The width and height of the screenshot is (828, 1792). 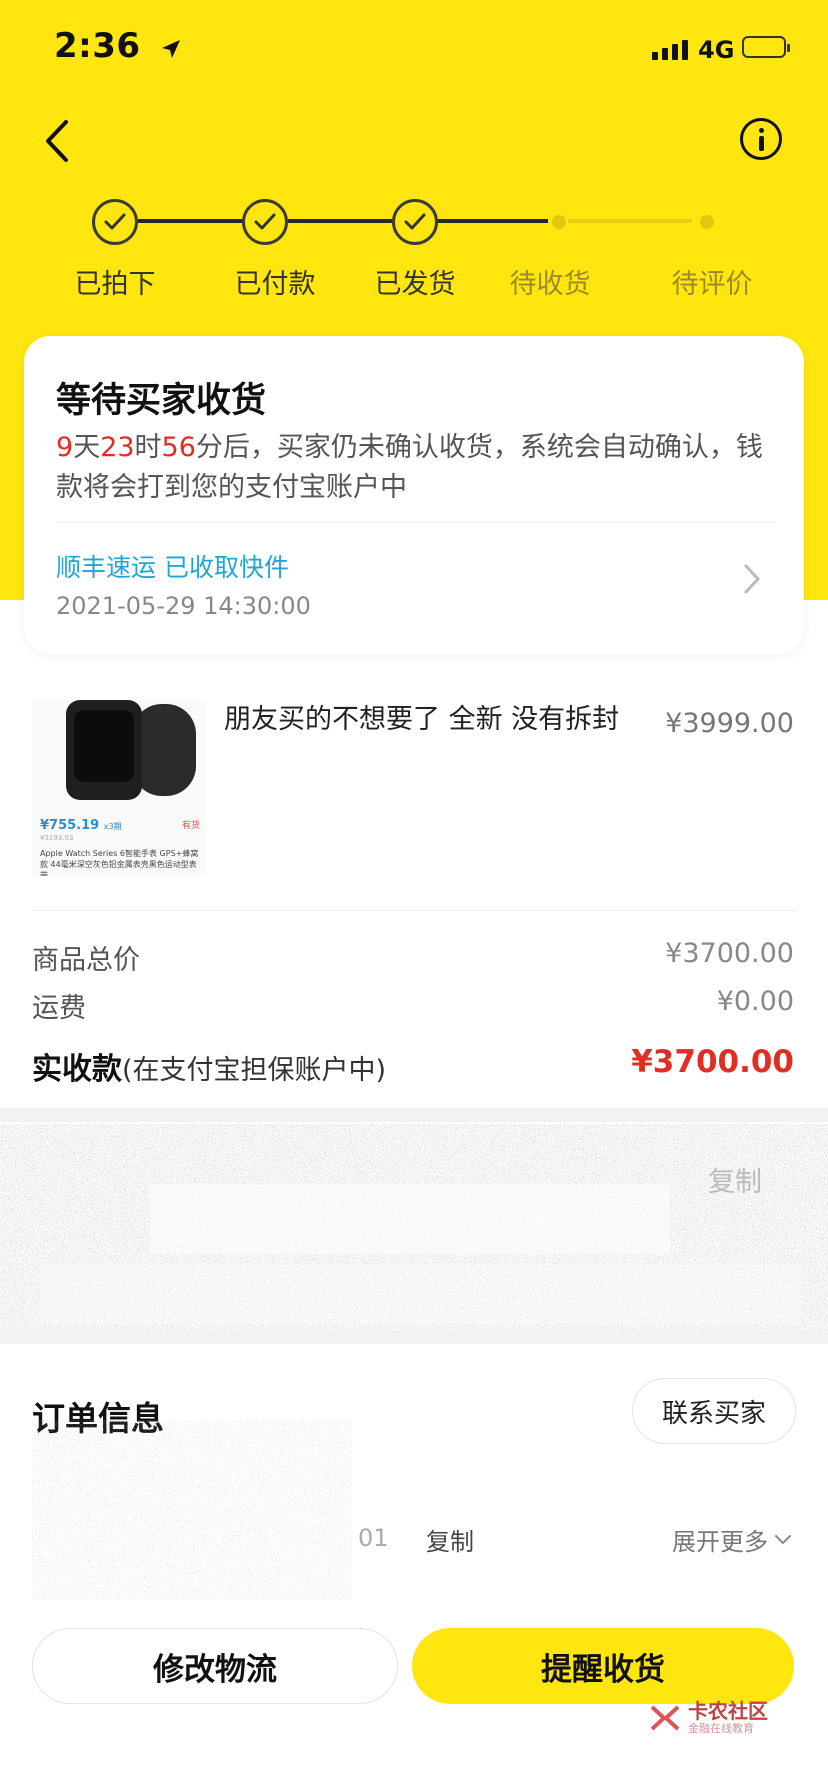 I want to click on step-label: 已付款, so click(x=275, y=284).